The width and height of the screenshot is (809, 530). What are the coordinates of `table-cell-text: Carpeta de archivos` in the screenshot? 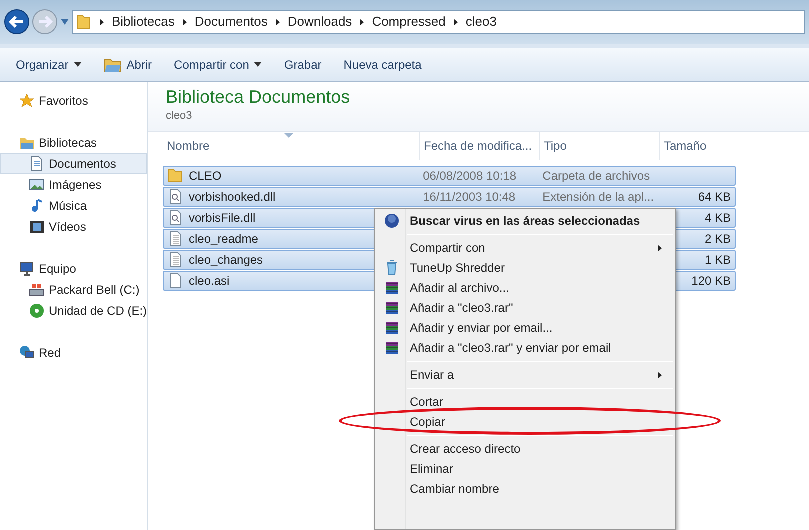 It's located at (596, 176).